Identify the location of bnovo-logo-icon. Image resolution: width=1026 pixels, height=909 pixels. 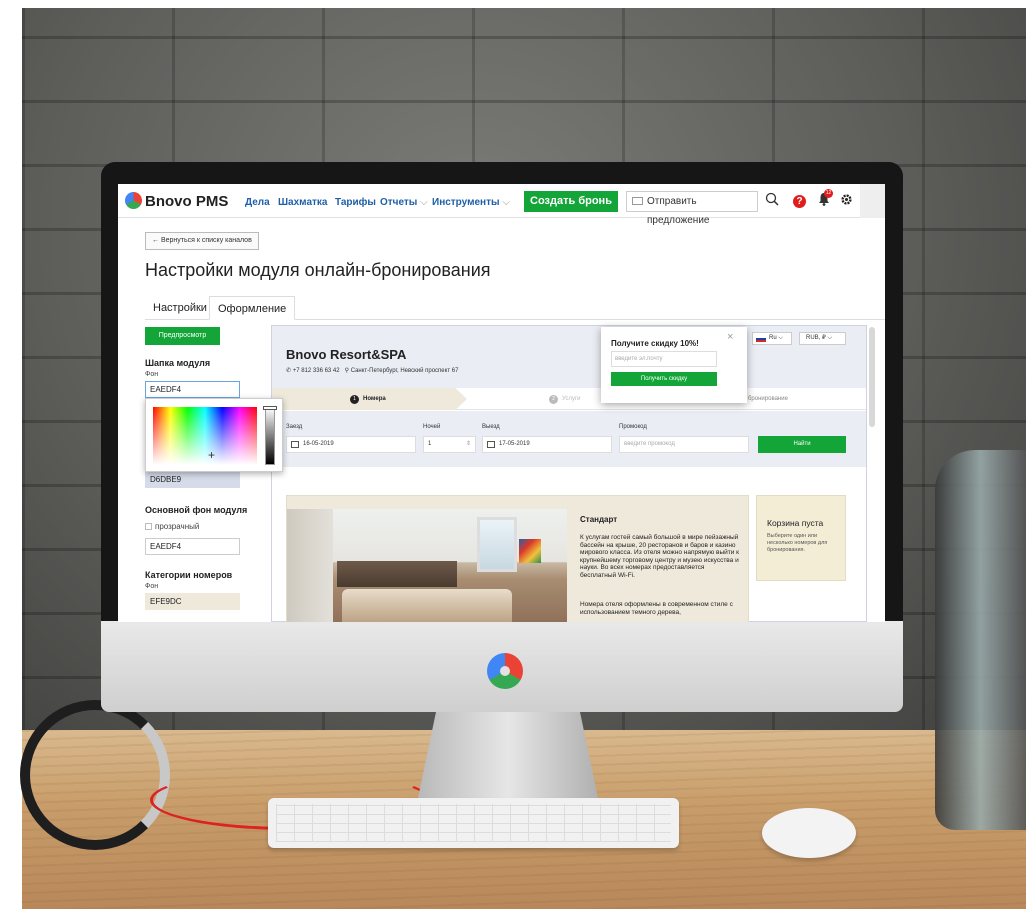
(505, 671).